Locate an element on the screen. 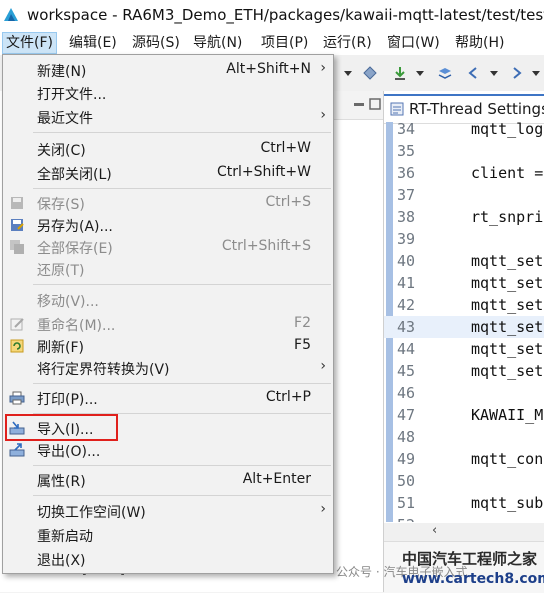 This screenshot has height=593, width=544. code-line: 47 KAWAII_M is located at coordinates (464, 415).